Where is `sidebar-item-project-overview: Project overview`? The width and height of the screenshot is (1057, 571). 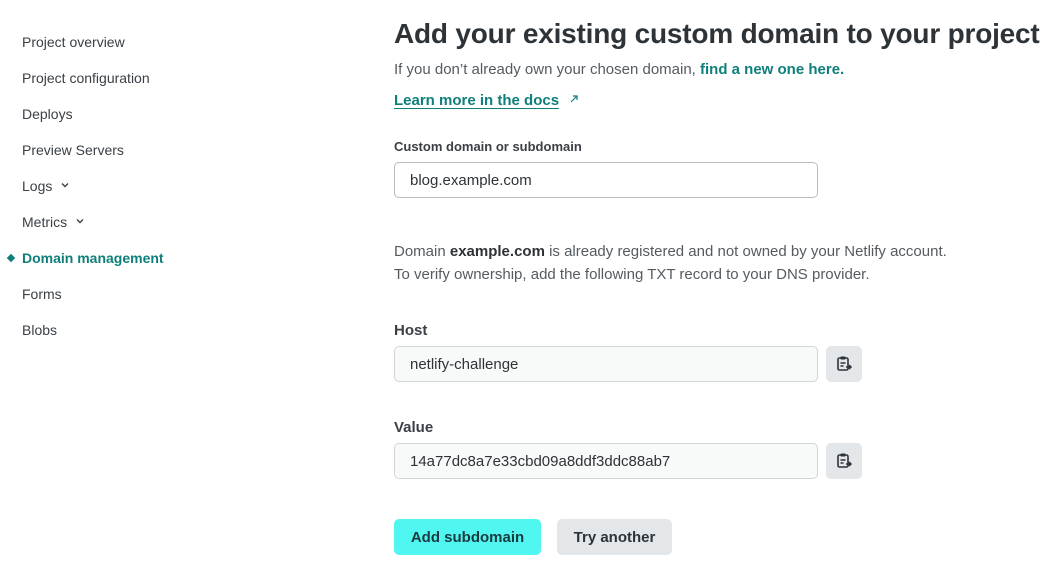 sidebar-item-project-overview: Project overview is located at coordinates (73, 42).